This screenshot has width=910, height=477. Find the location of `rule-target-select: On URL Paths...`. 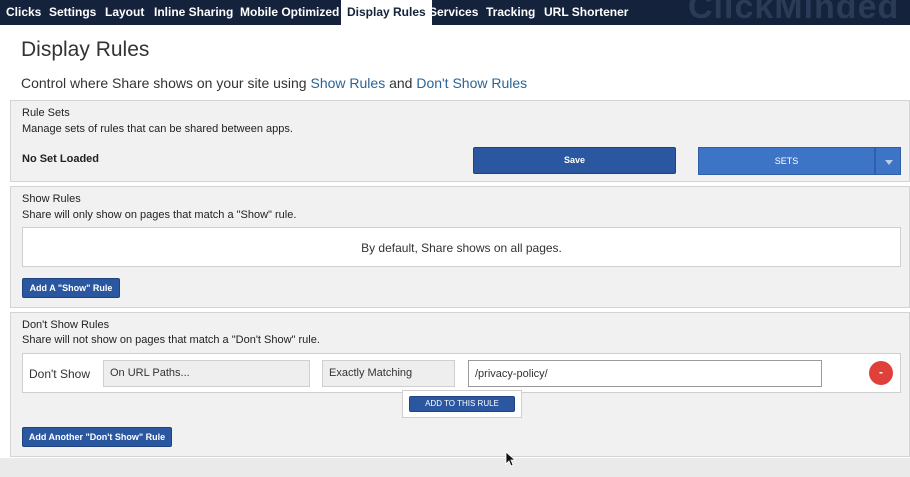

rule-target-select: On URL Paths... is located at coordinates (206, 373).